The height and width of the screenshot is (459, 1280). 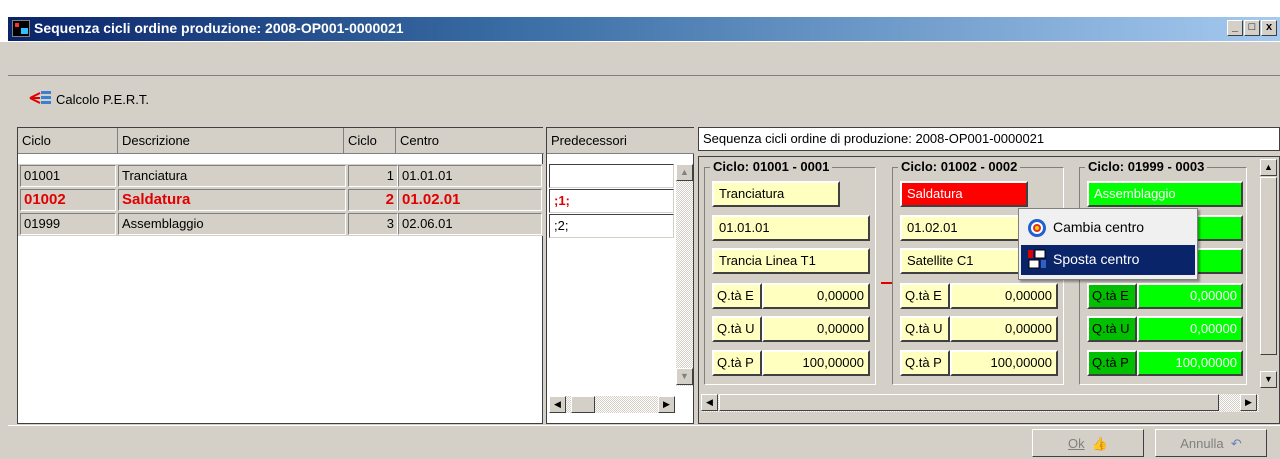 I want to click on target-icon, so click(x=1037, y=228).